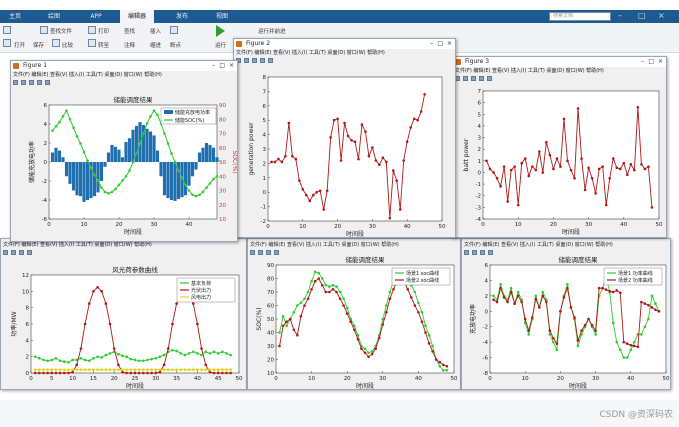  Describe the element at coordinates (96, 16) in the screenshot. I see `tab-apps: APP` at that location.